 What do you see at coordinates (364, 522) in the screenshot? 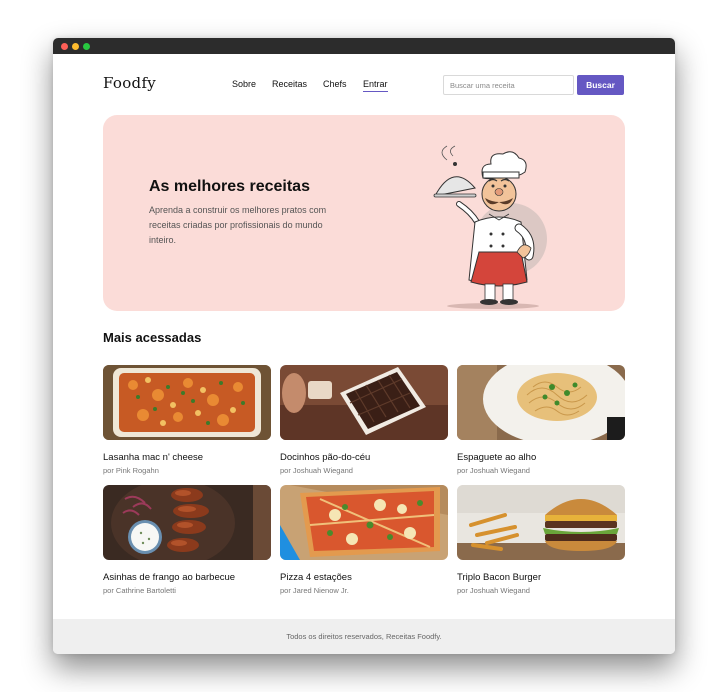
I see `recipe-image-pizza` at bounding box center [364, 522].